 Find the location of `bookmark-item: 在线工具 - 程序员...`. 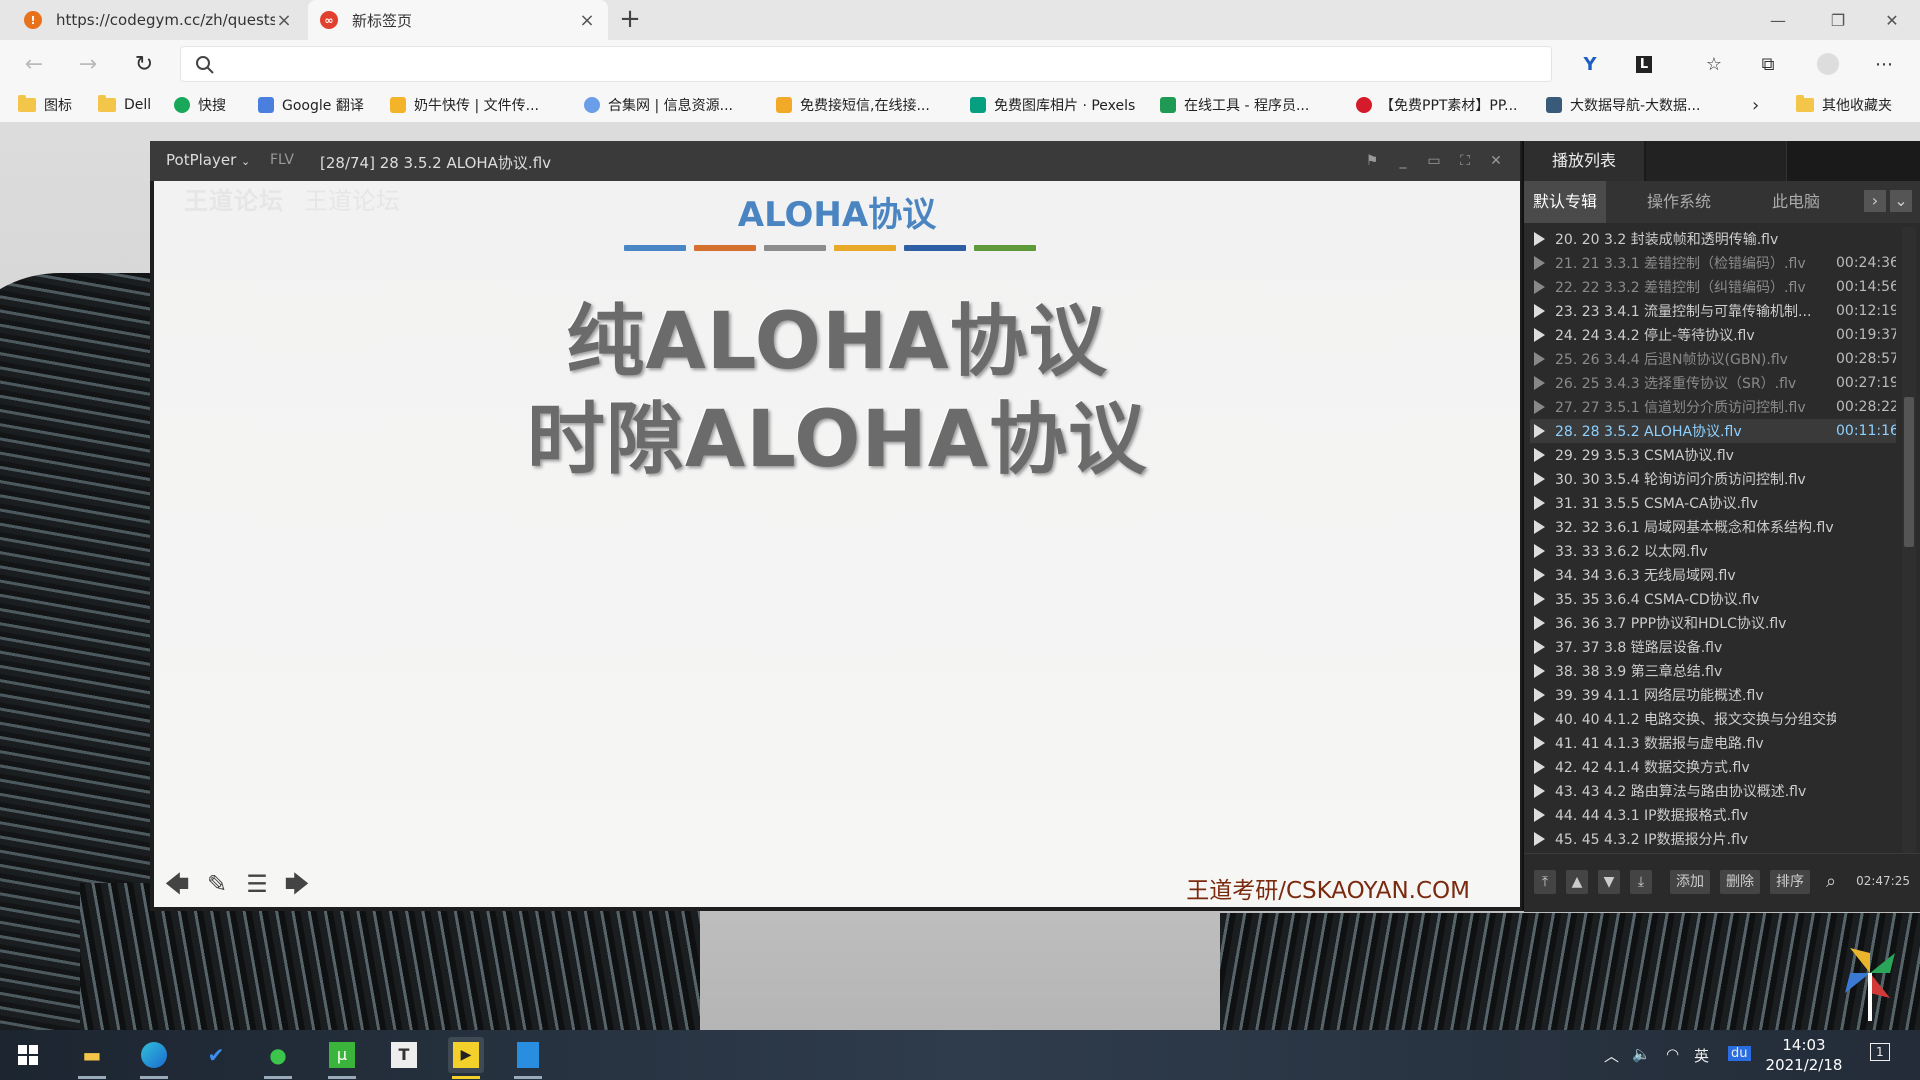

bookmark-item: 在线工具 - 程序员... is located at coordinates (1234, 105).